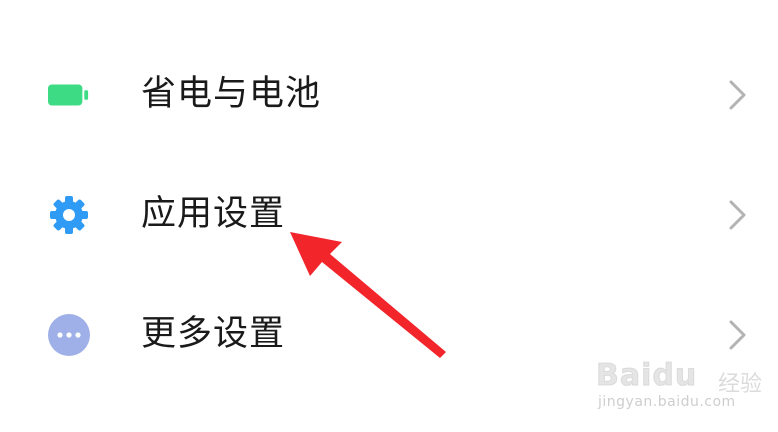 Image resolution: width=778 pixels, height=432 pixels. I want to click on watermark-url: jingyan.baidu.com, so click(667, 402).